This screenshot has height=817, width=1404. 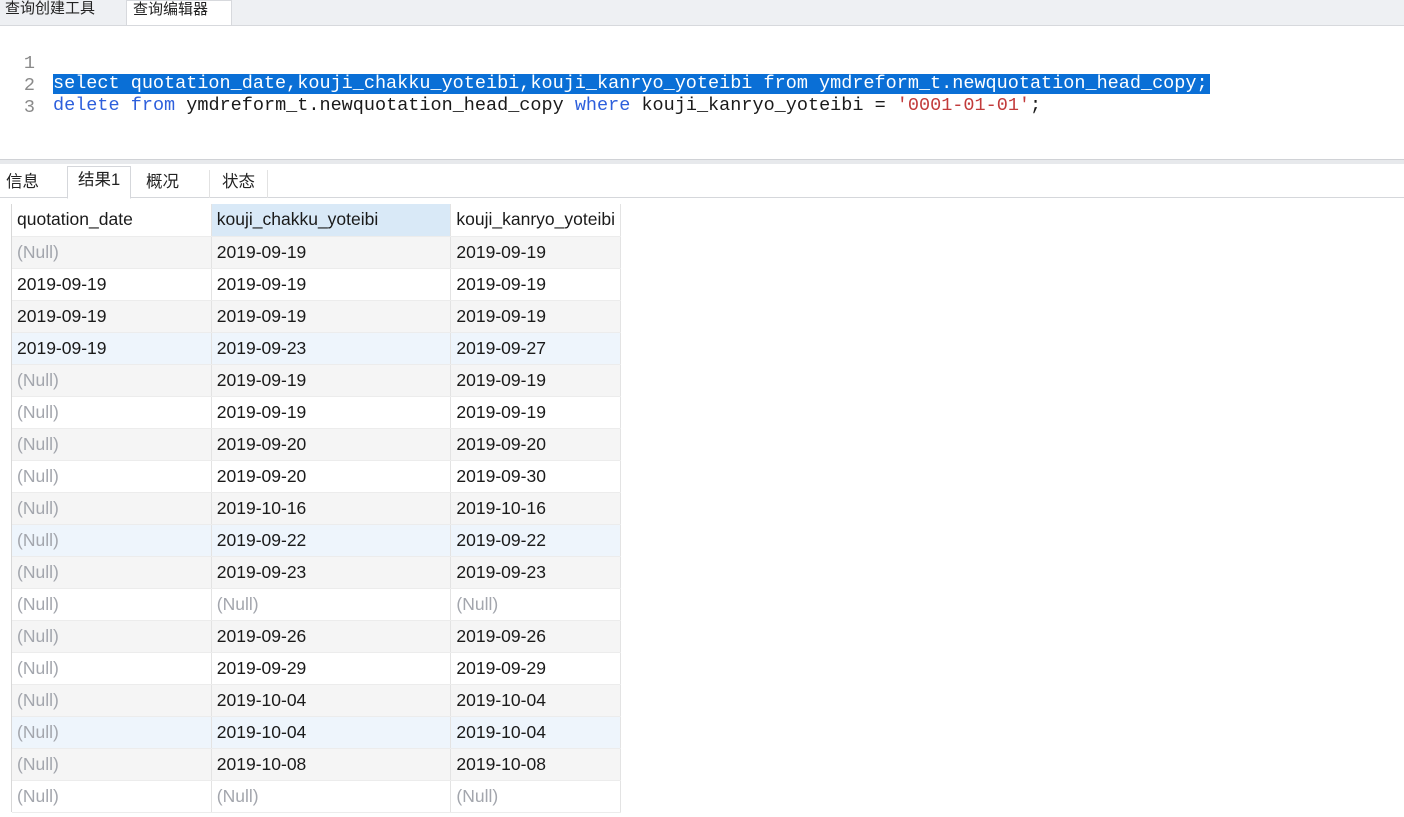 I want to click on table-cell: 2019-09-30, so click(x=535, y=476).